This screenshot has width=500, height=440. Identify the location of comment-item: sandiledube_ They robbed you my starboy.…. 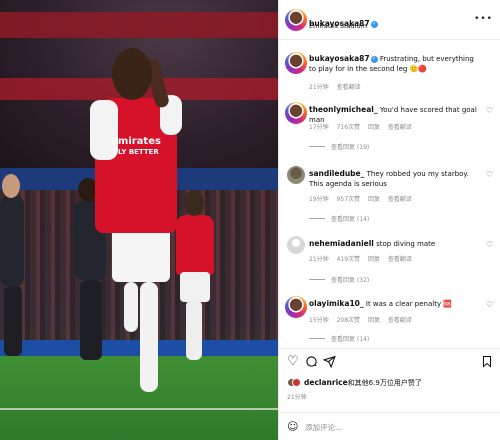
(389, 197).